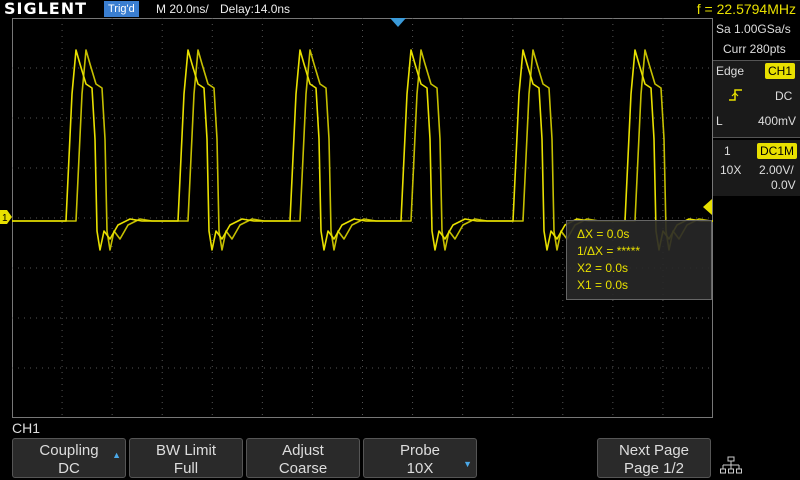  I want to click on trigger-status-badge: Trig'd, so click(121, 9).